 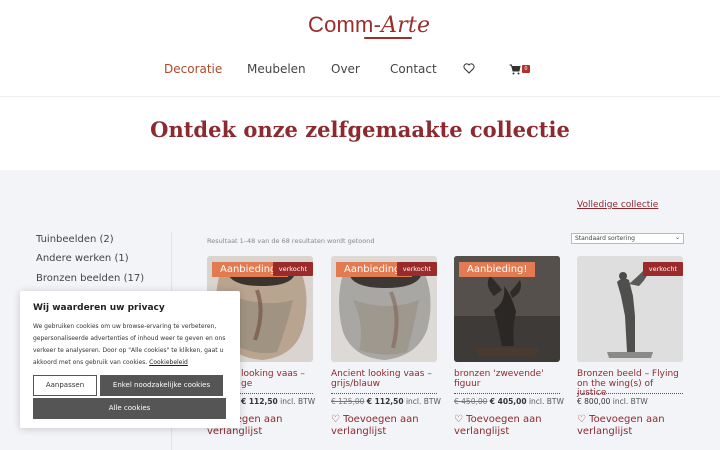 What do you see at coordinates (384, 379) in the screenshot?
I see `product-title: Ancient looking vaas – grijs/blauw` at bounding box center [384, 379].